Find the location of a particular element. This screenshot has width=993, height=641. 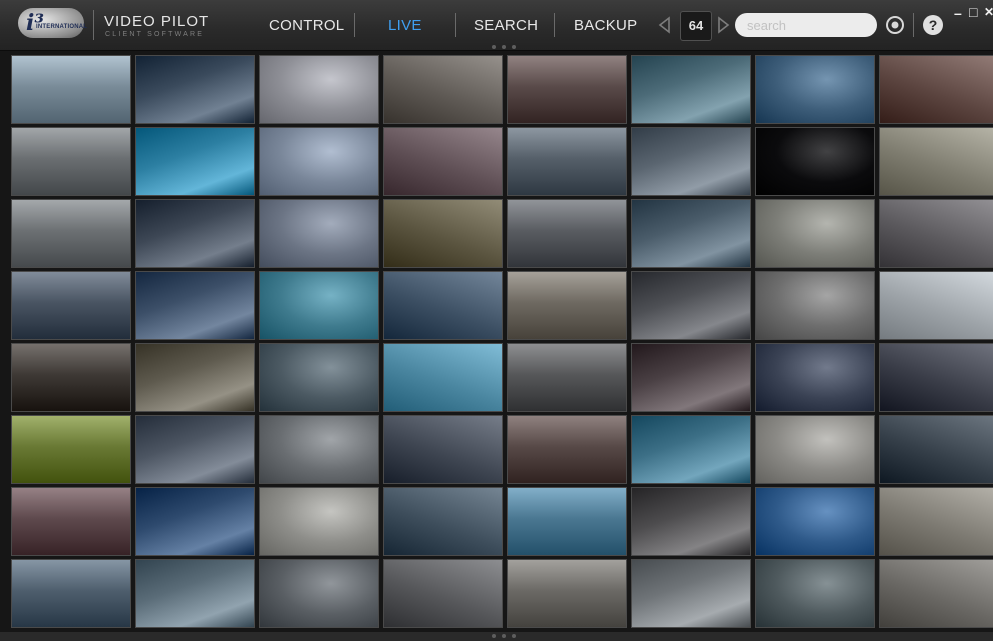

record-target-icon is located at coordinates (895, 25).